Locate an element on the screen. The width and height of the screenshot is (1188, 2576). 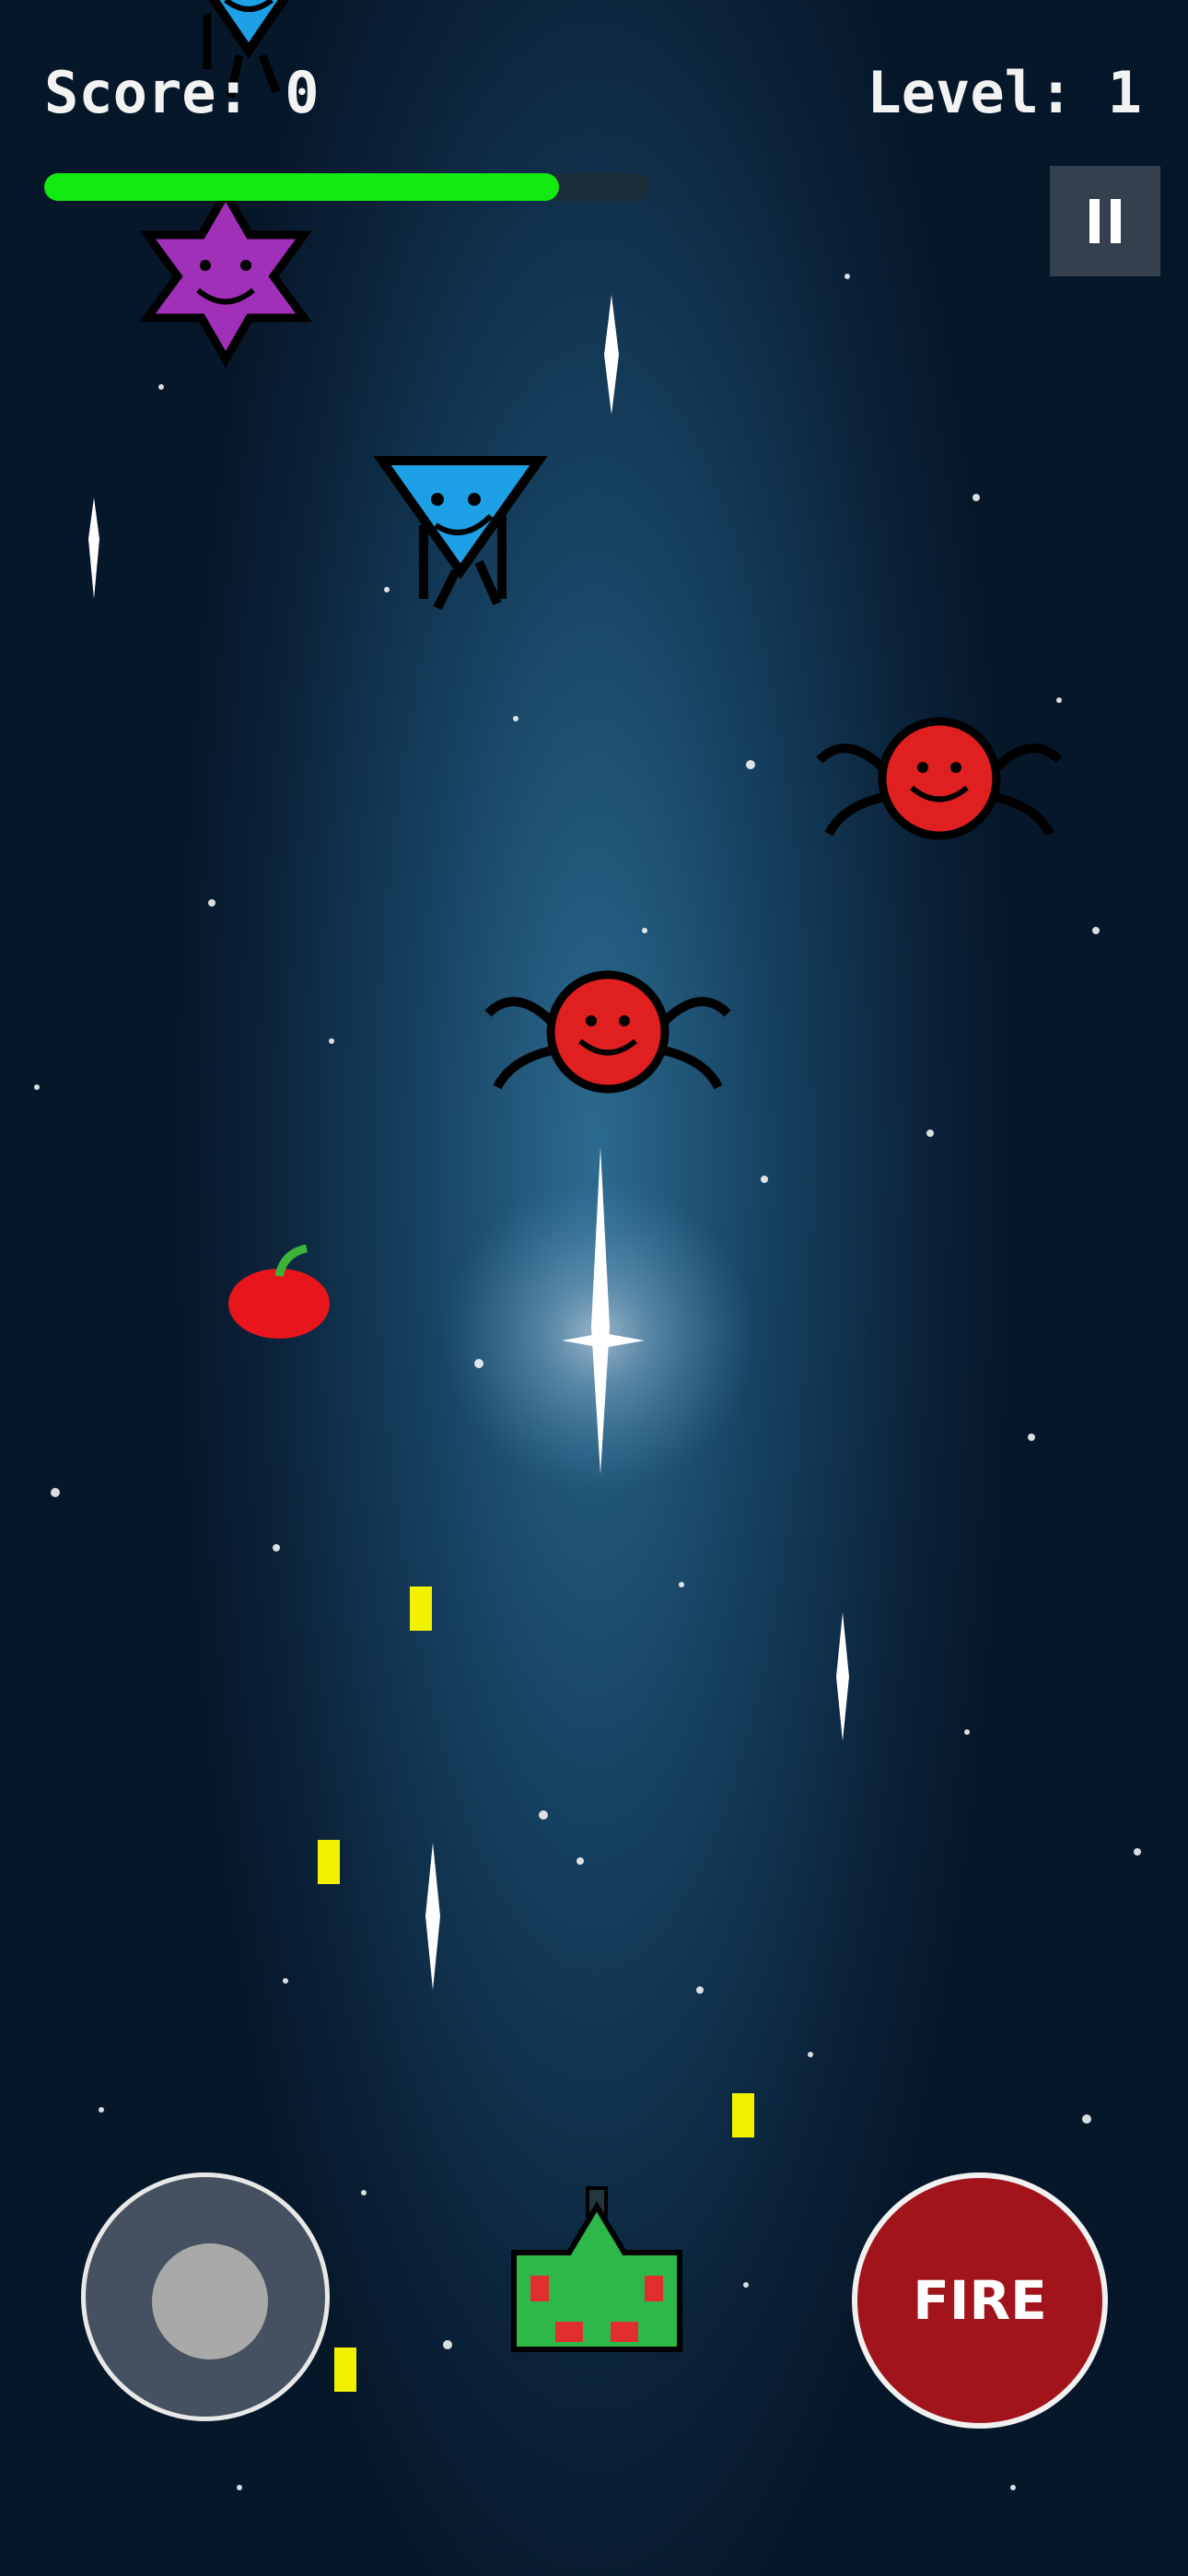
level-label: Level: 1 is located at coordinates (1004, 92).